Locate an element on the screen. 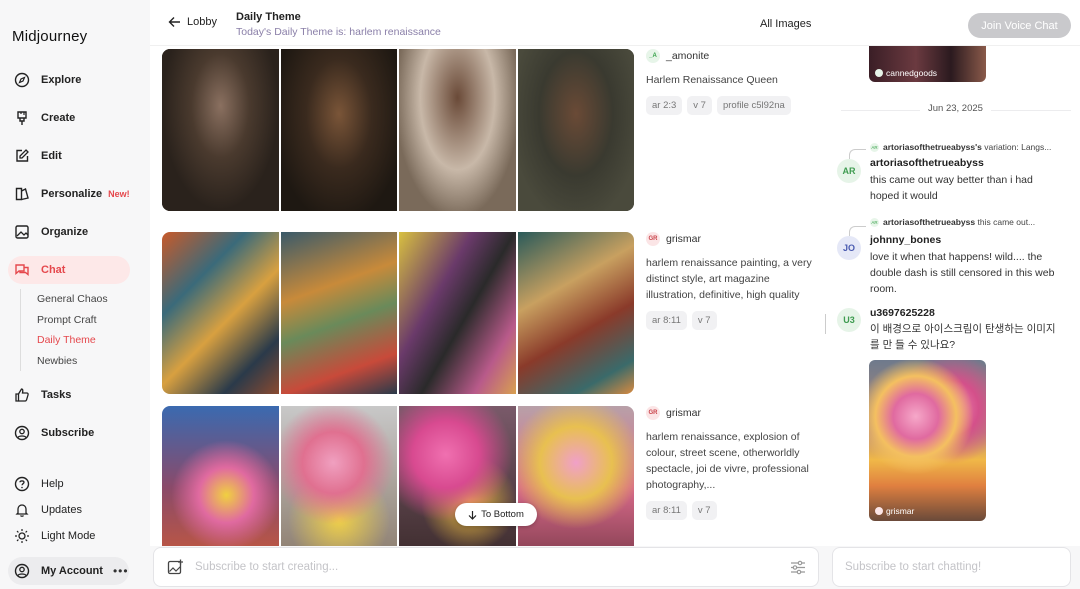 This screenshot has width=1080, height=589. edit-icon is located at coordinates (22, 156).